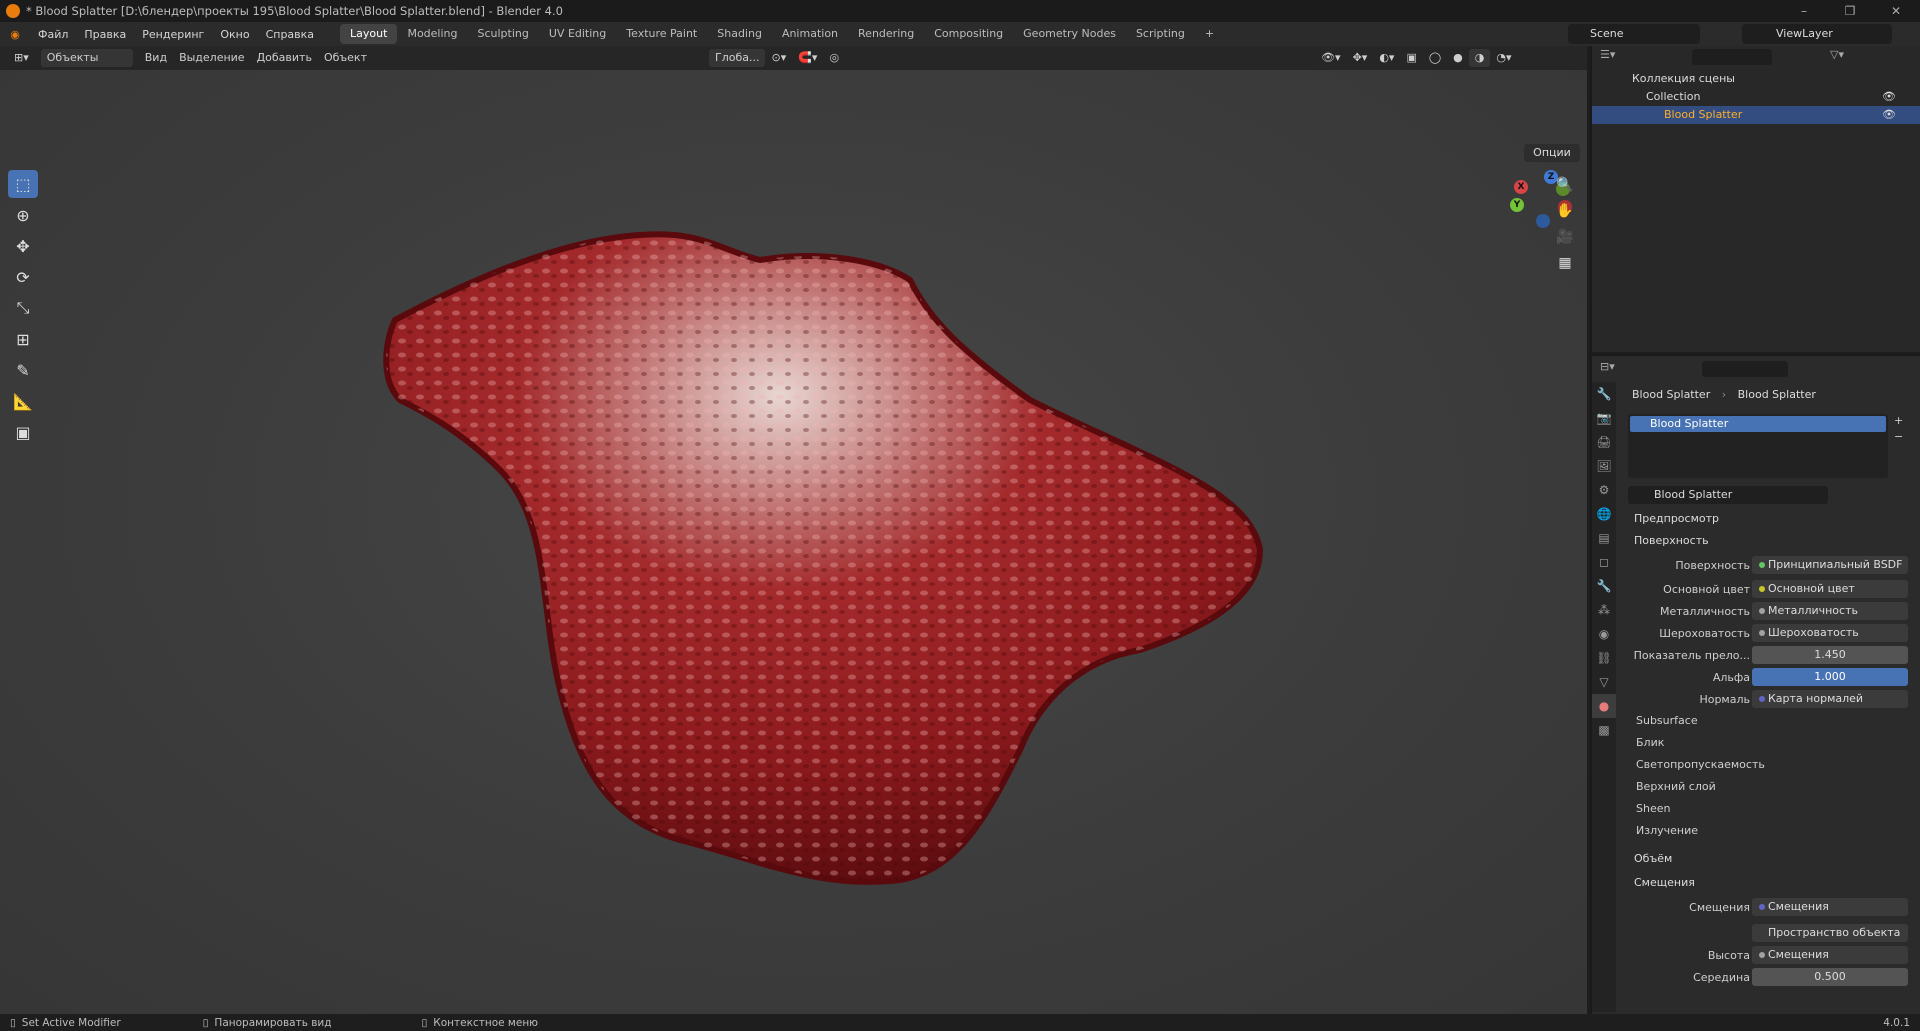 The height and width of the screenshot is (1031, 1920). What do you see at coordinates (1830, 699) in the screenshot?
I see `normal-field: Карта нормалей` at bounding box center [1830, 699].